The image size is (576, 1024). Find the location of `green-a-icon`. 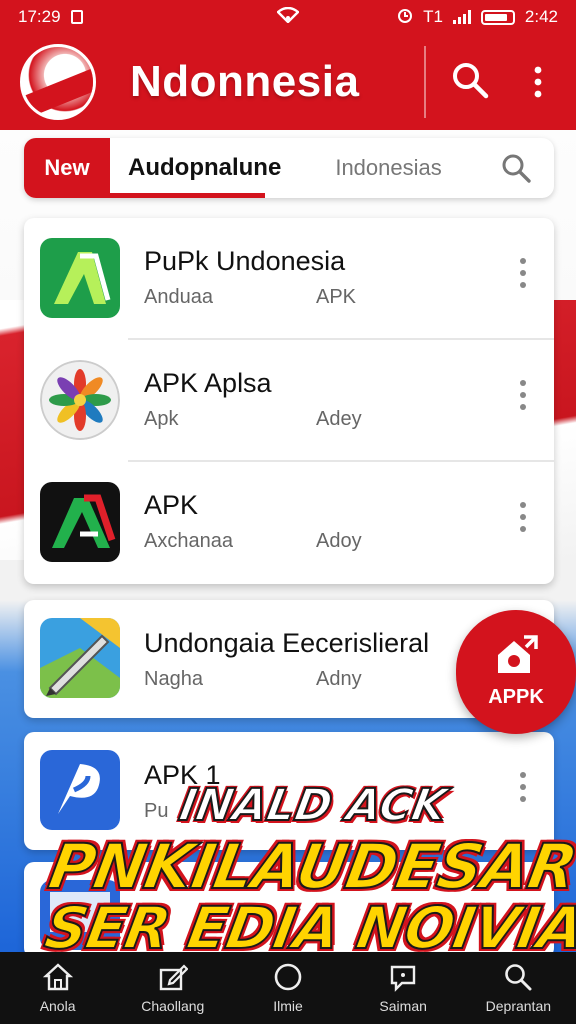

green-a-icon is located at coordinates (80, 278).